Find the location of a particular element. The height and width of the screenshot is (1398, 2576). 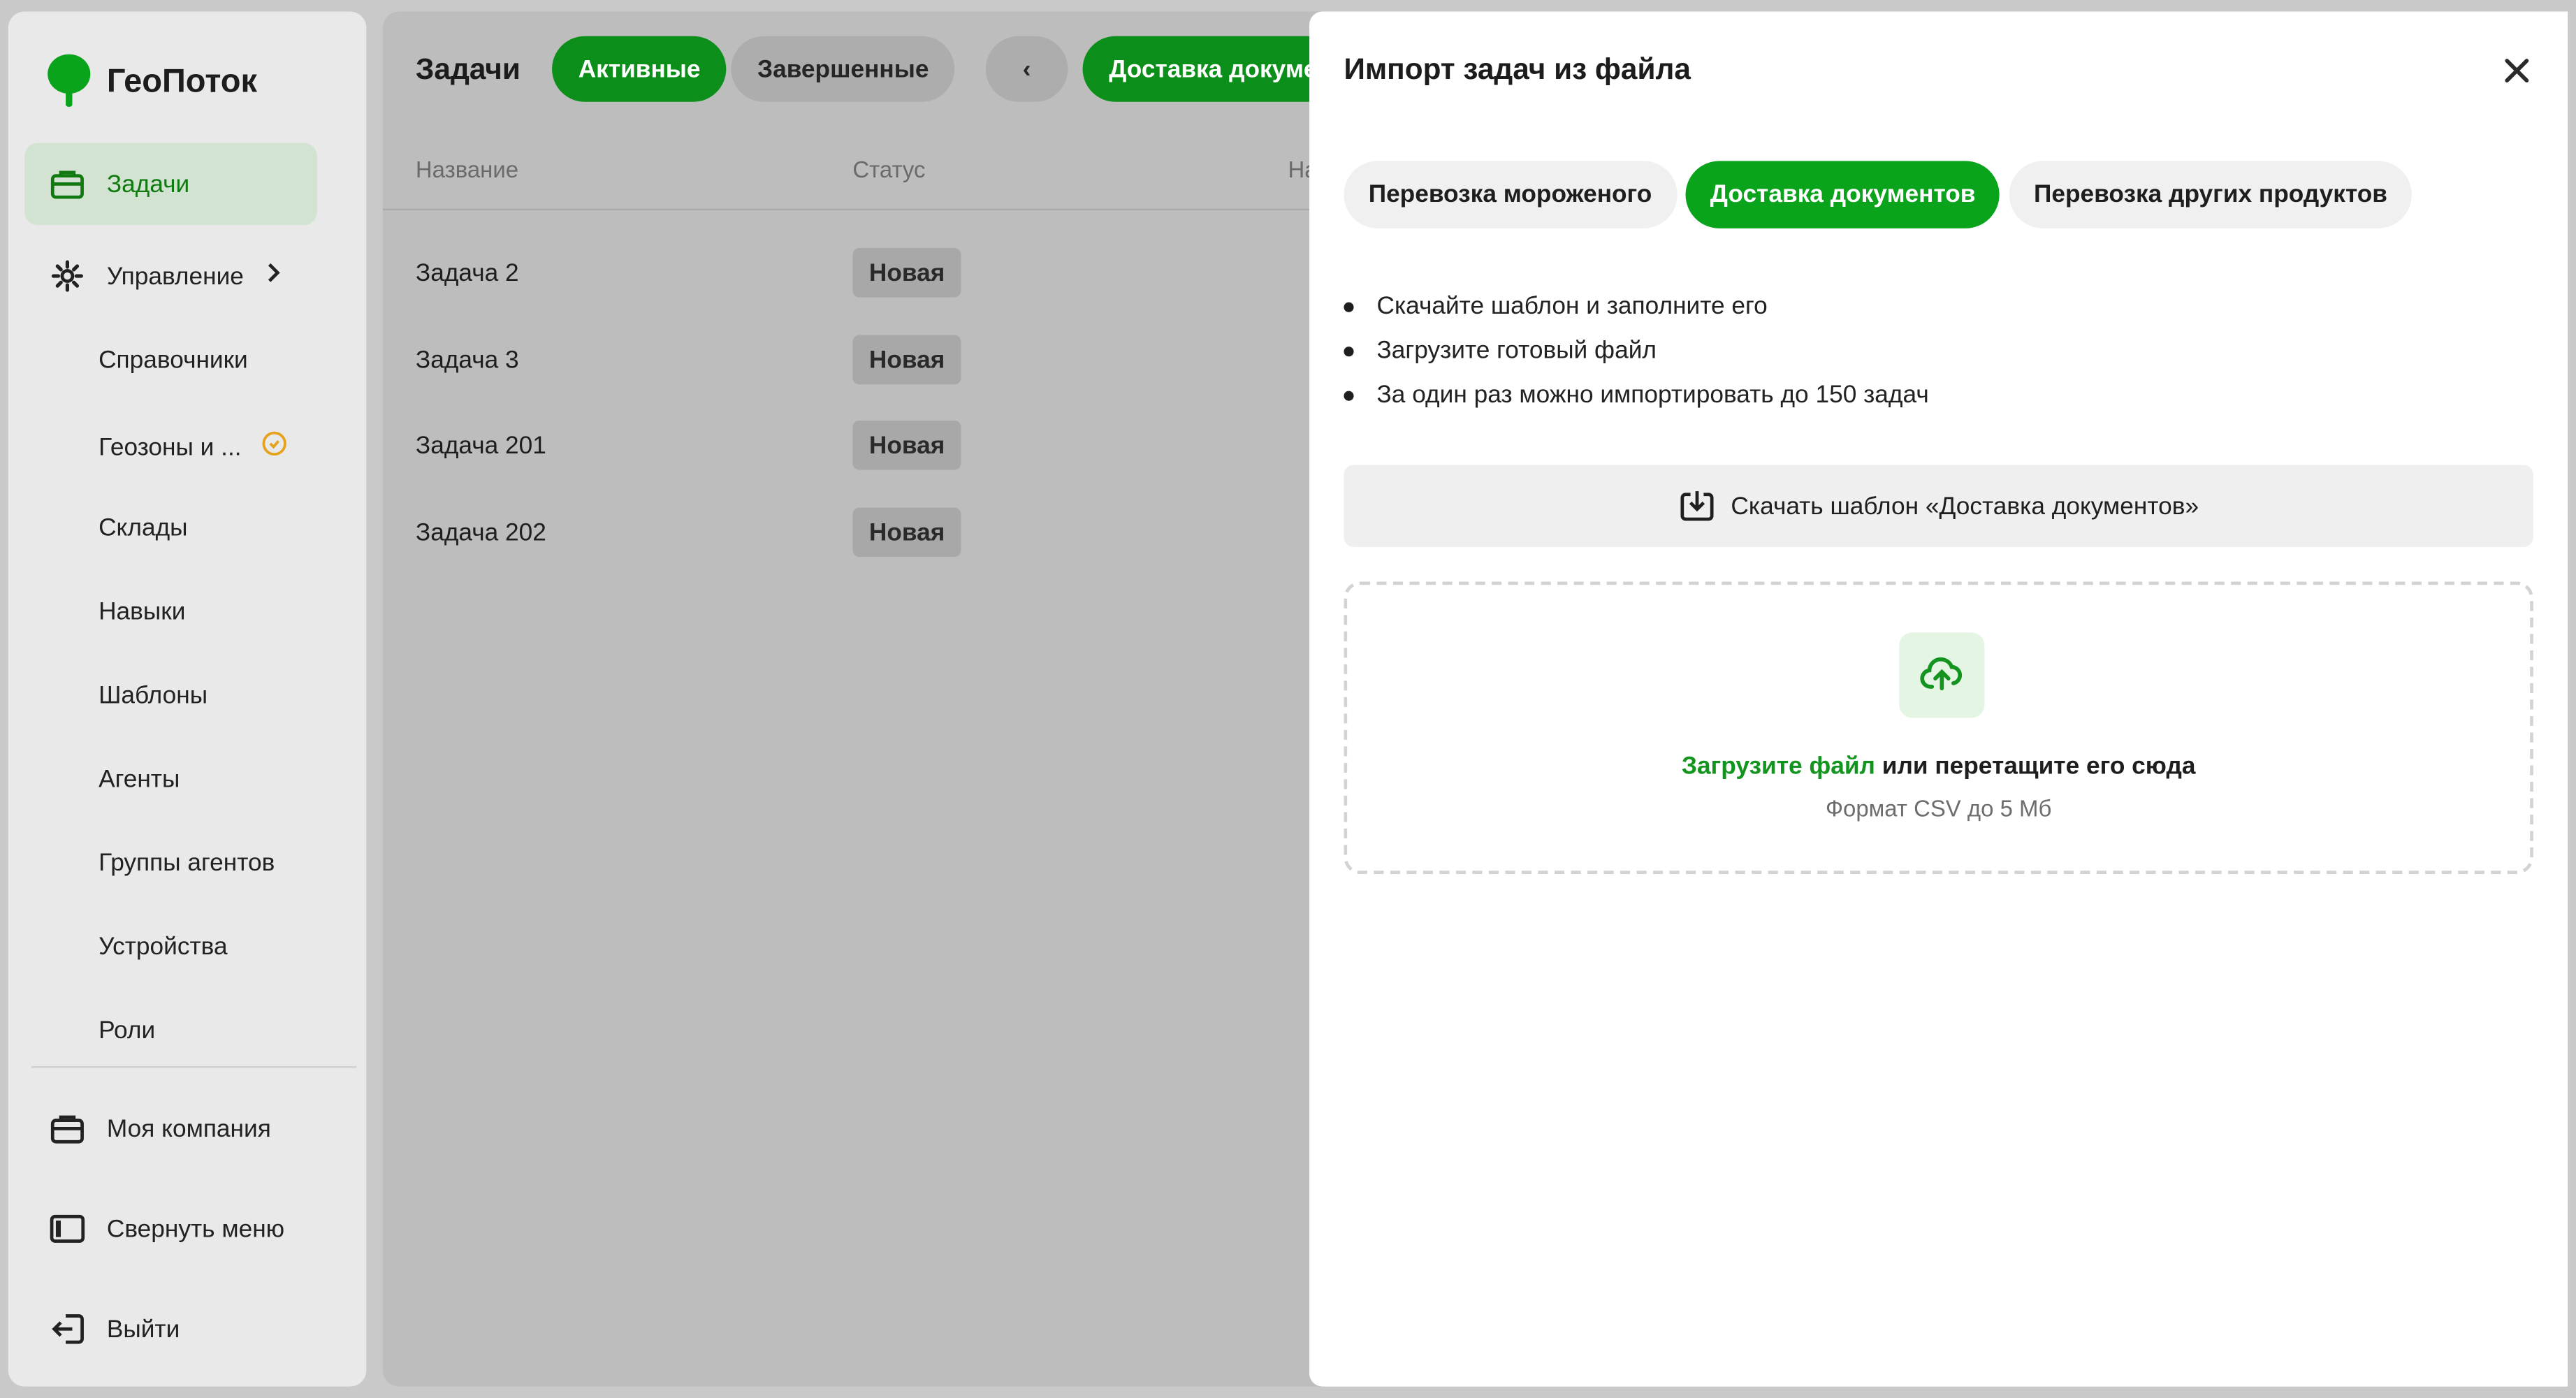

sidebar-item-label: Управление is located at coordinates (175, 276).